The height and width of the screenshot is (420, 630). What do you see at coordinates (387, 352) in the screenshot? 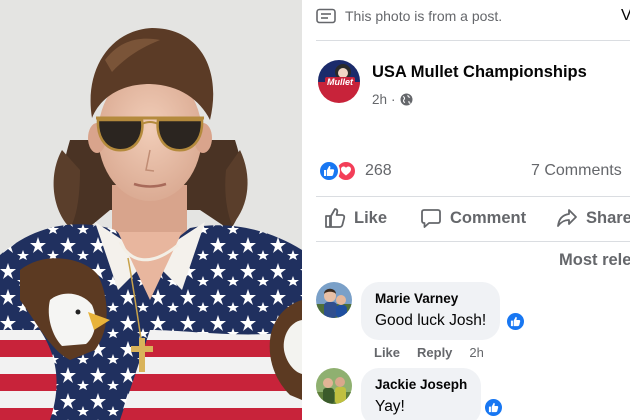
I see `comment-like-link: Like` at bounding box center [387, 352].